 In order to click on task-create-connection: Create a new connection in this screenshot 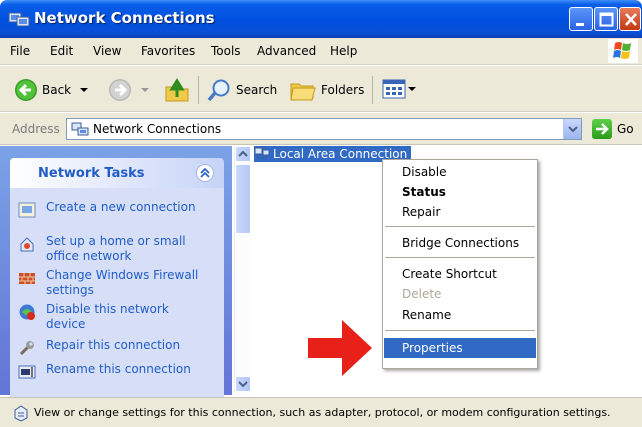, I will do `click(112, 209)`.